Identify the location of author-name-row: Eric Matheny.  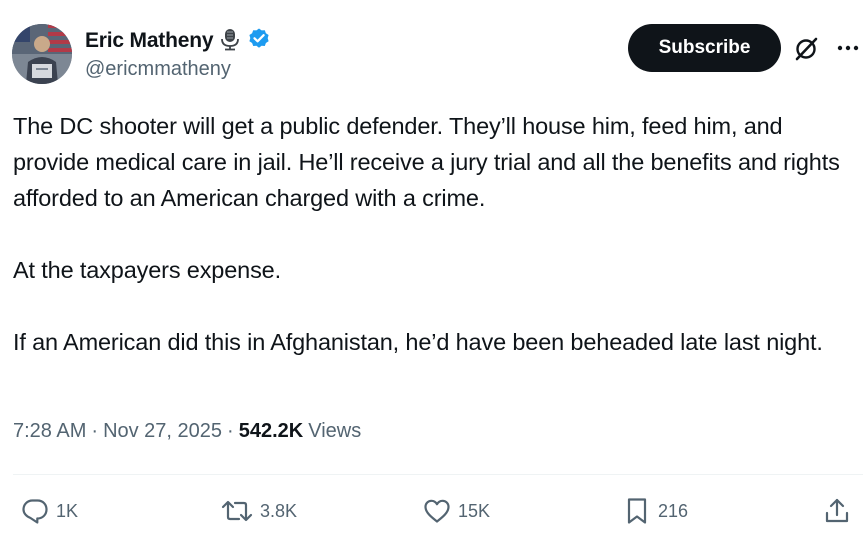
(178, 41).